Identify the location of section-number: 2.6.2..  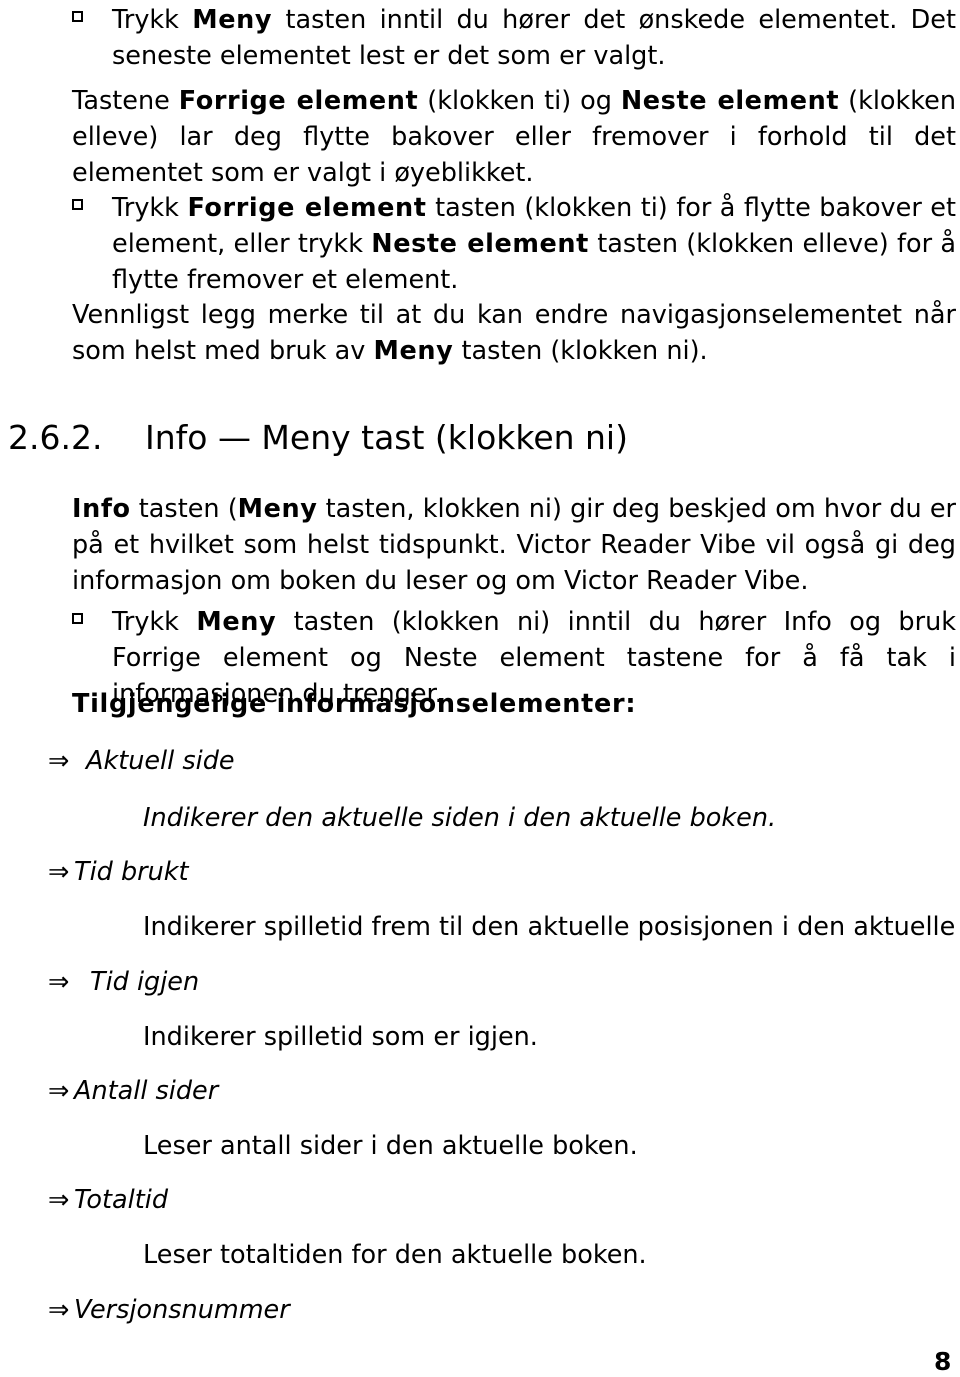
(55, 437).